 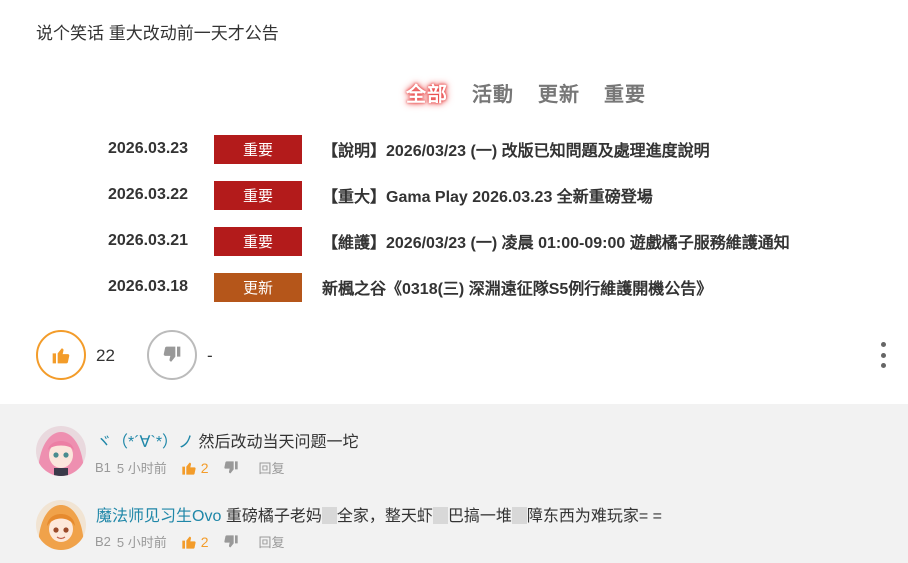 What do you see at coordinates (148, 194) in the screenshot?
I see `news-date: 2026.03.22` at bounding box center [148, 194].